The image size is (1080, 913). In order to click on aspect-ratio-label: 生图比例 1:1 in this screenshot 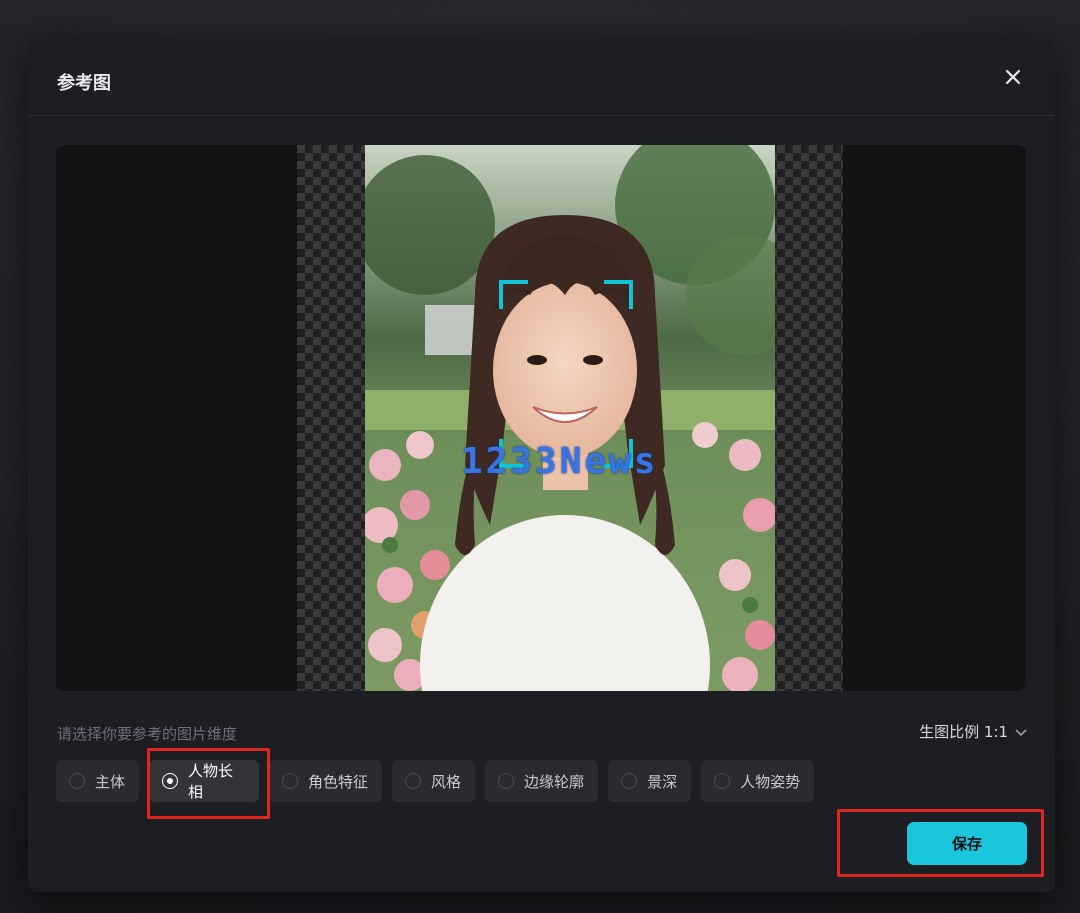, I will do `click(963, 732)`.